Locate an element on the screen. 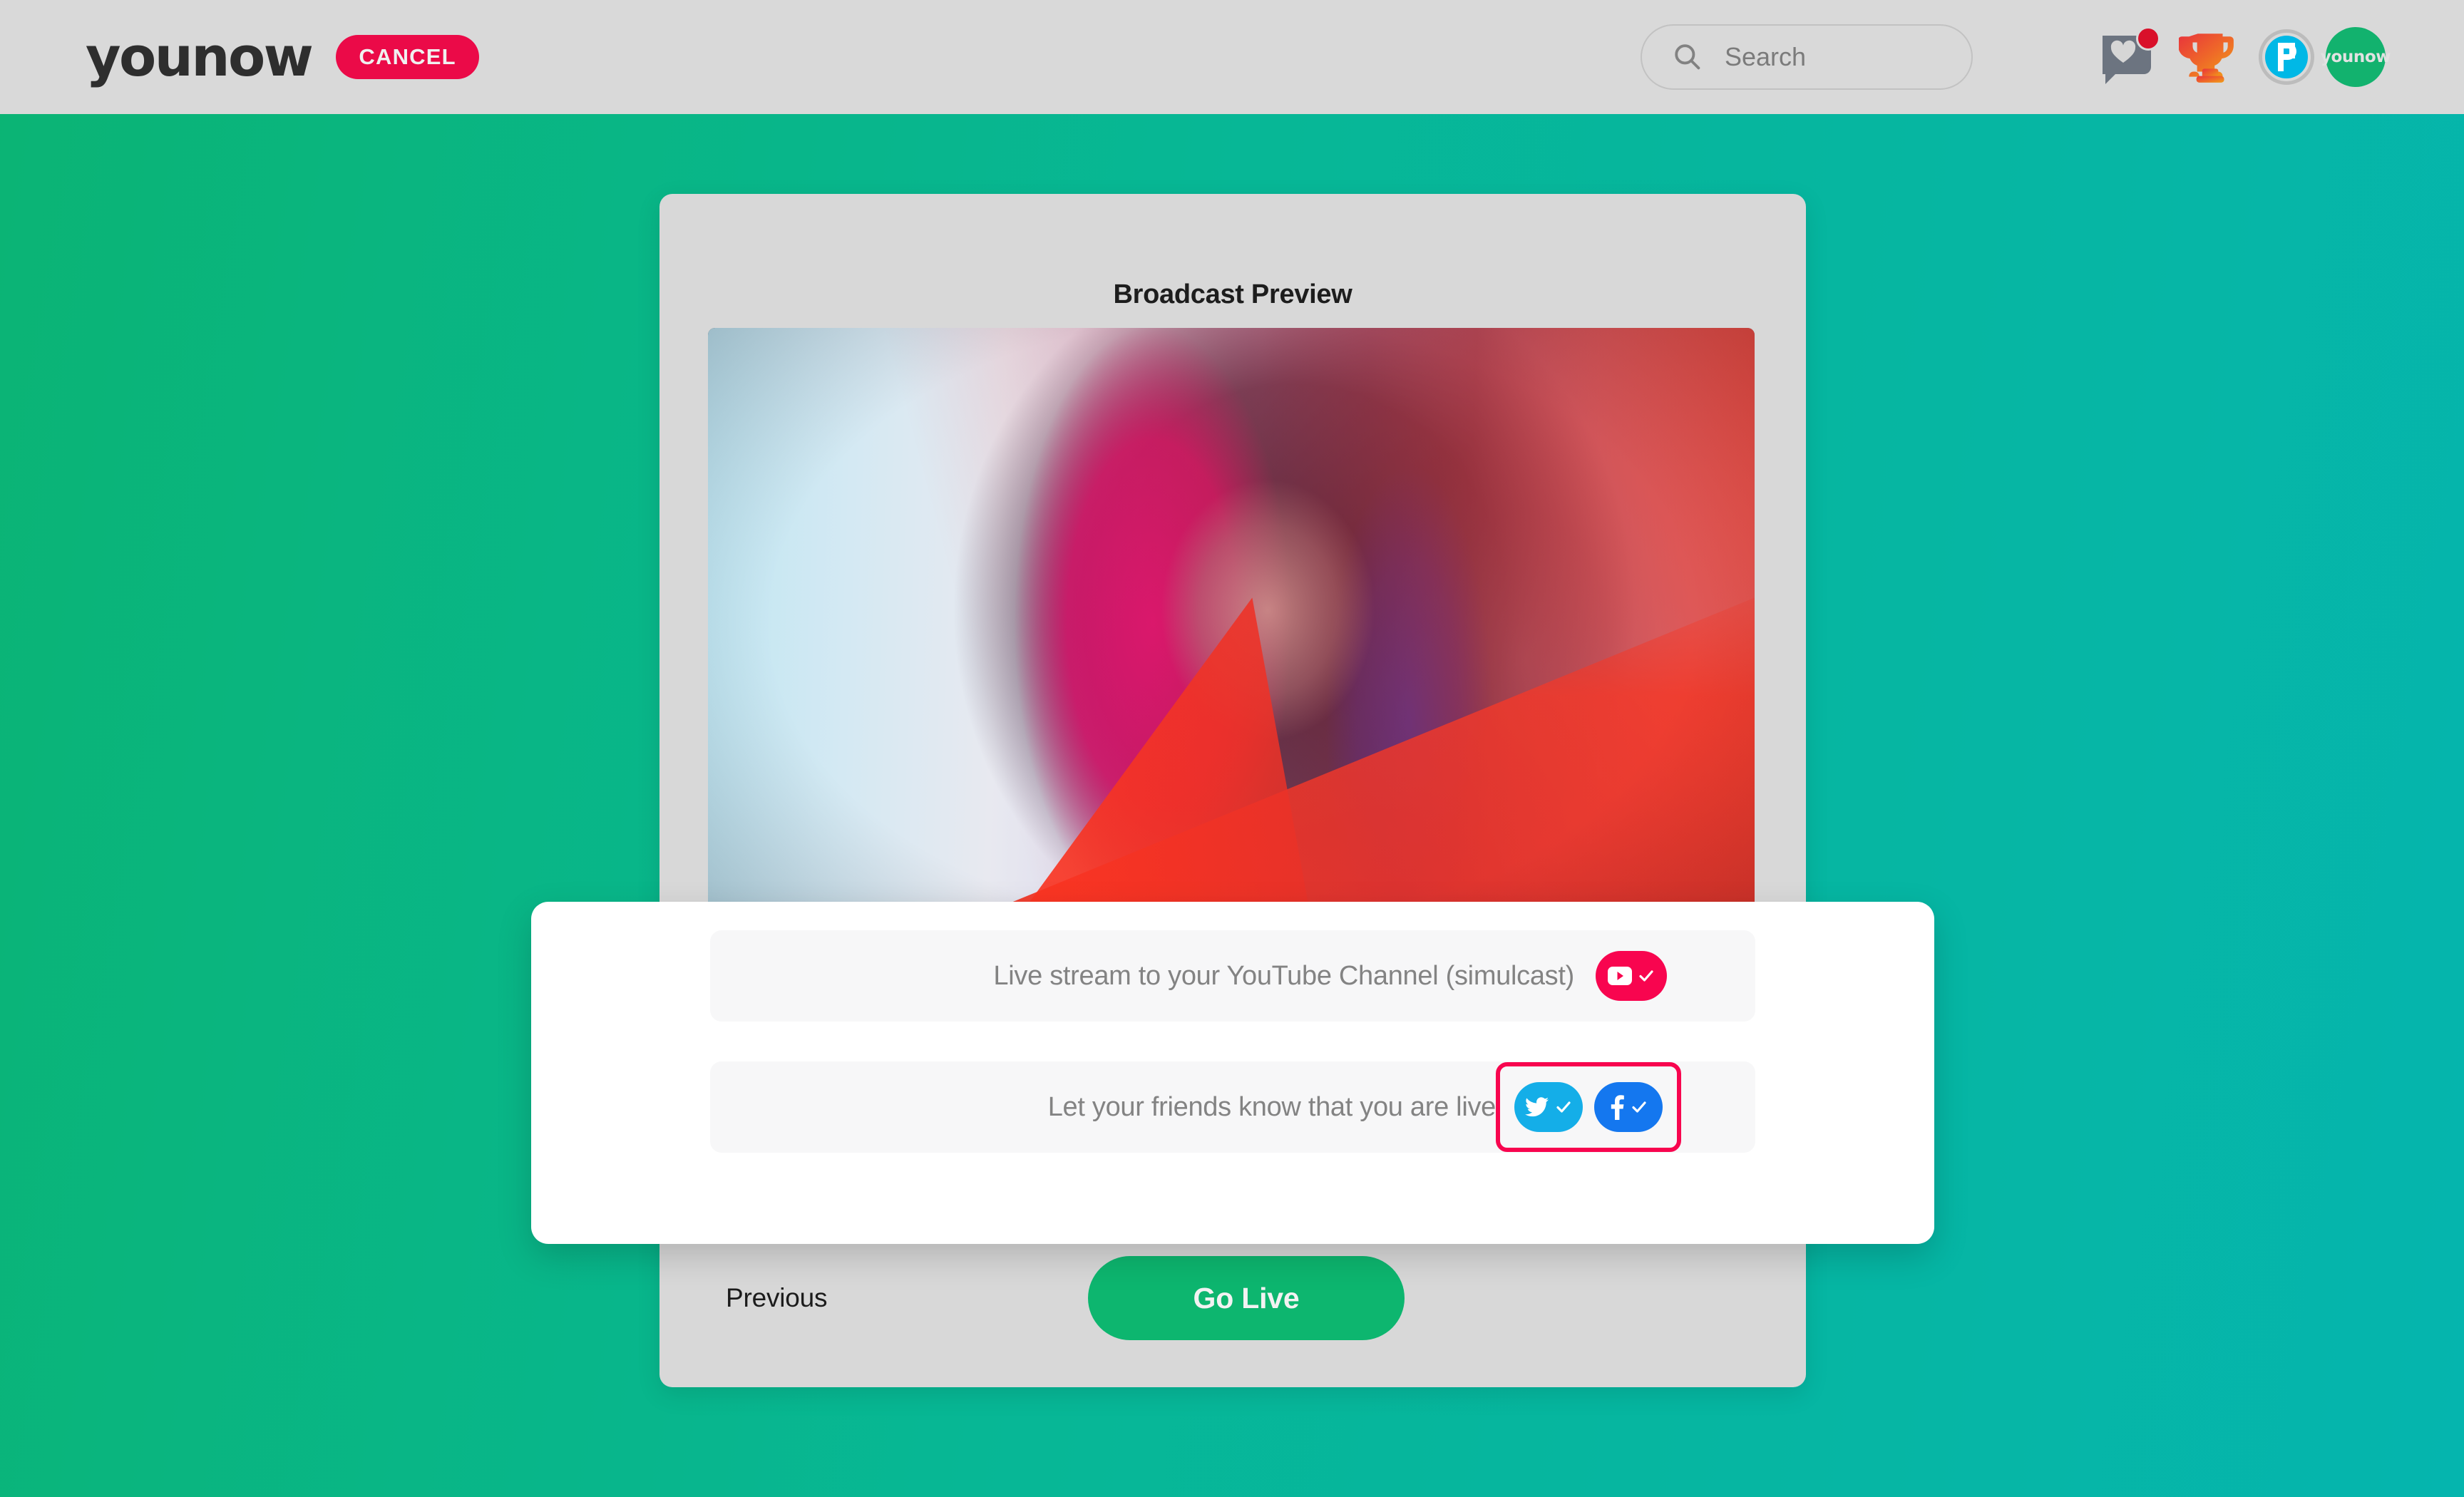  page-title: Broadcast Preview is located at coordinates (1232, 294).